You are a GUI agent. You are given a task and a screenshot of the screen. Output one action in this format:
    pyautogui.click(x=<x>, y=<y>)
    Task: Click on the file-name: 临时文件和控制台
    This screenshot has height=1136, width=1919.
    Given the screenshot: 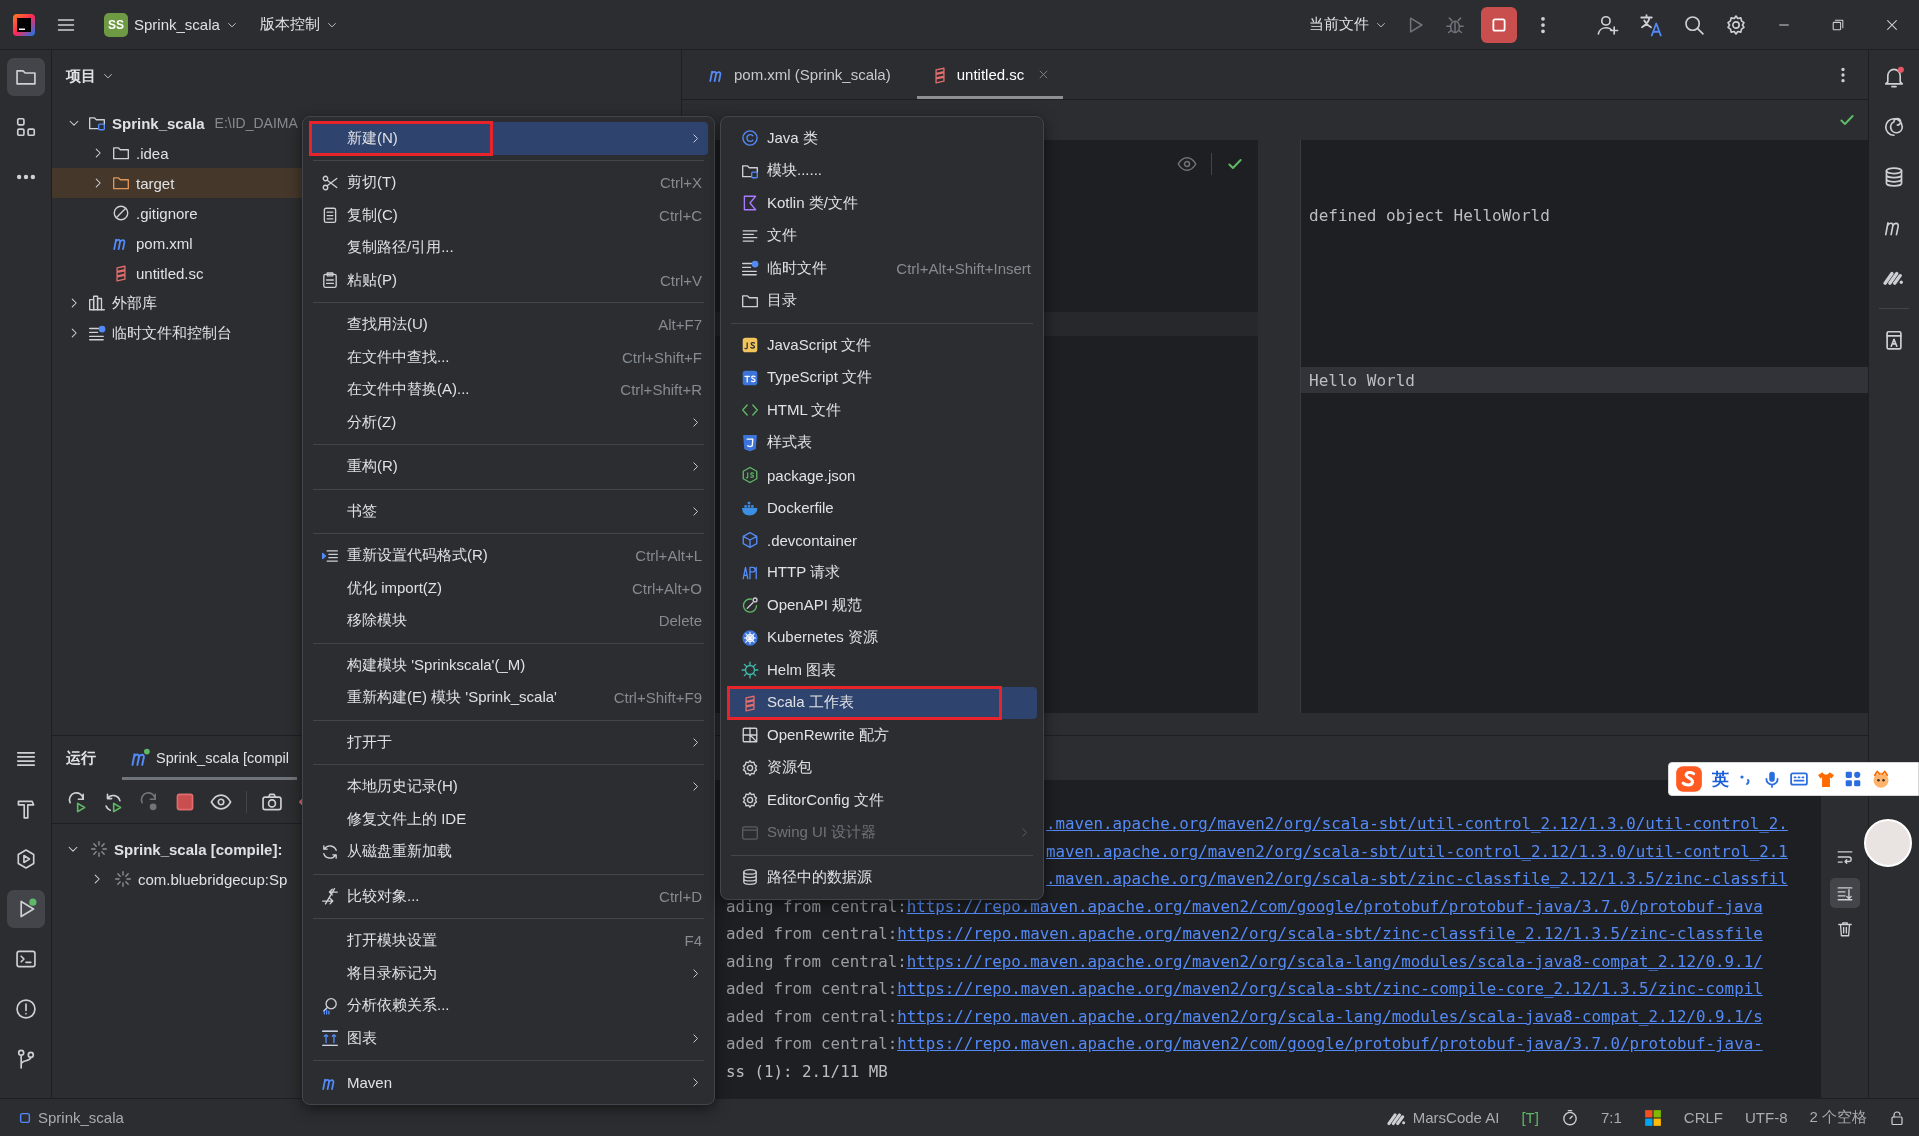 What is the action you would take?
    pyautogui.click(x=172, y=333)
    